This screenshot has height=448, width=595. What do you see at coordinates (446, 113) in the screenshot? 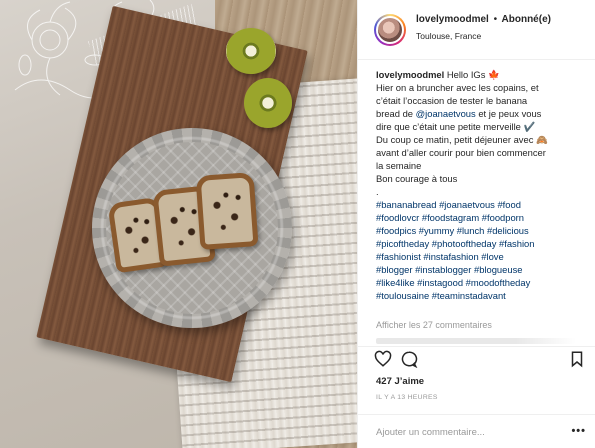
I see `mention-link: @joanaetvous` at bounding box center [446, 113].